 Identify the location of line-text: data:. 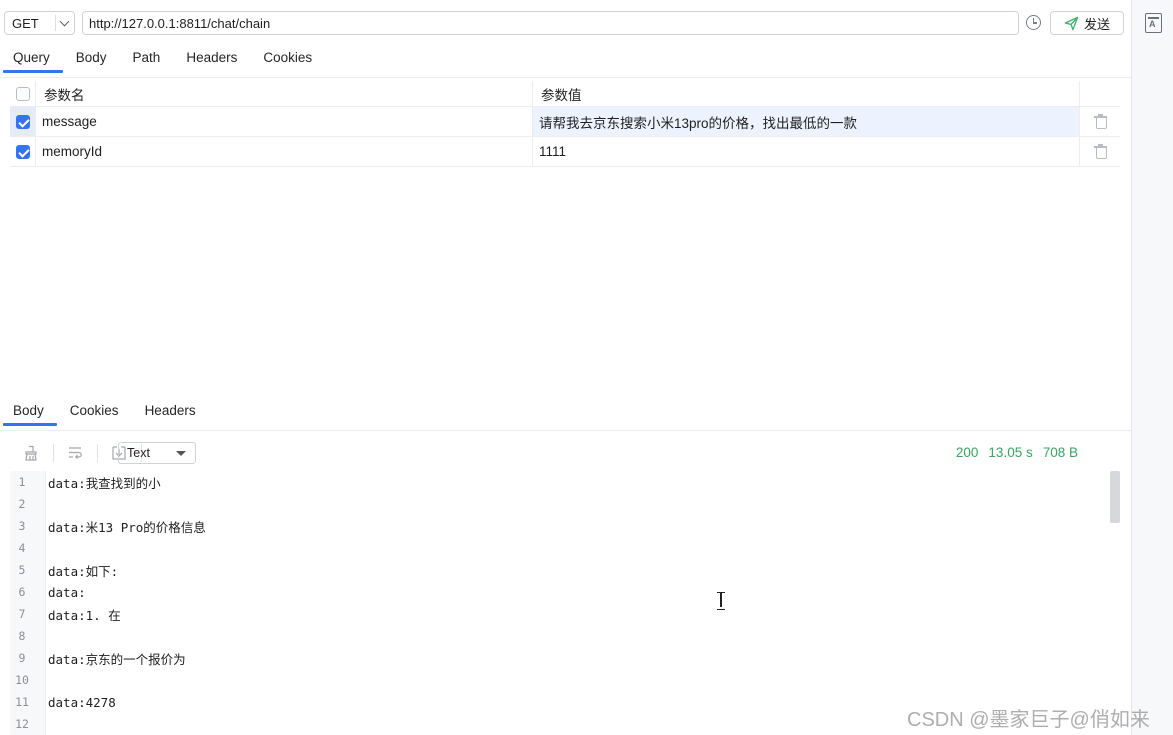
(67, 592).